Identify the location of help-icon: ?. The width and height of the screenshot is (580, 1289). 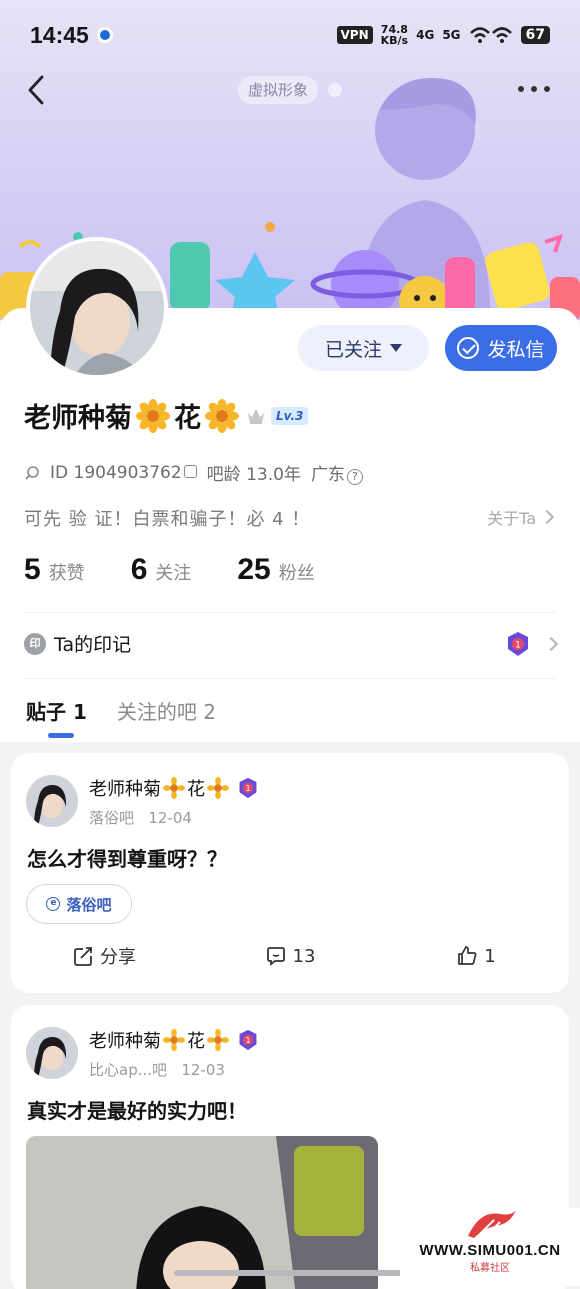
(354, 477).